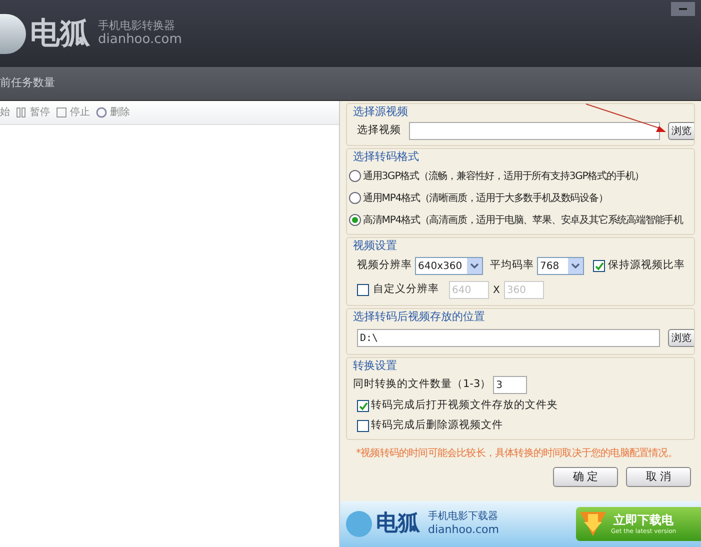 This screenshot has height=547, width=701. I want to click on section-title: 选择源视频, so click(380, 112).